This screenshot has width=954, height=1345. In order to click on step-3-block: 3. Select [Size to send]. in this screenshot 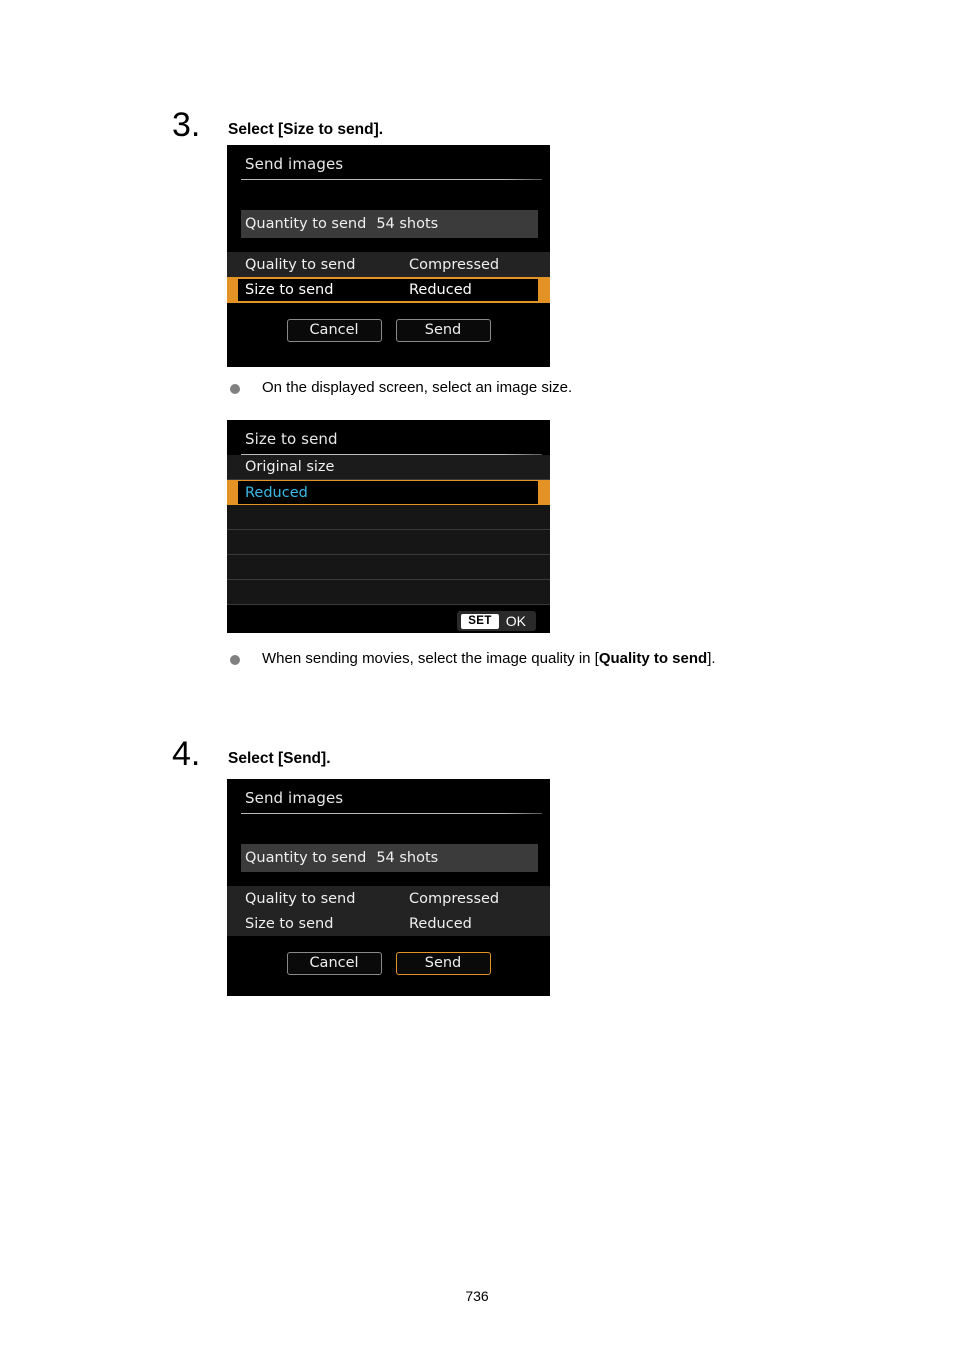, I will do `click(477, 125)`.